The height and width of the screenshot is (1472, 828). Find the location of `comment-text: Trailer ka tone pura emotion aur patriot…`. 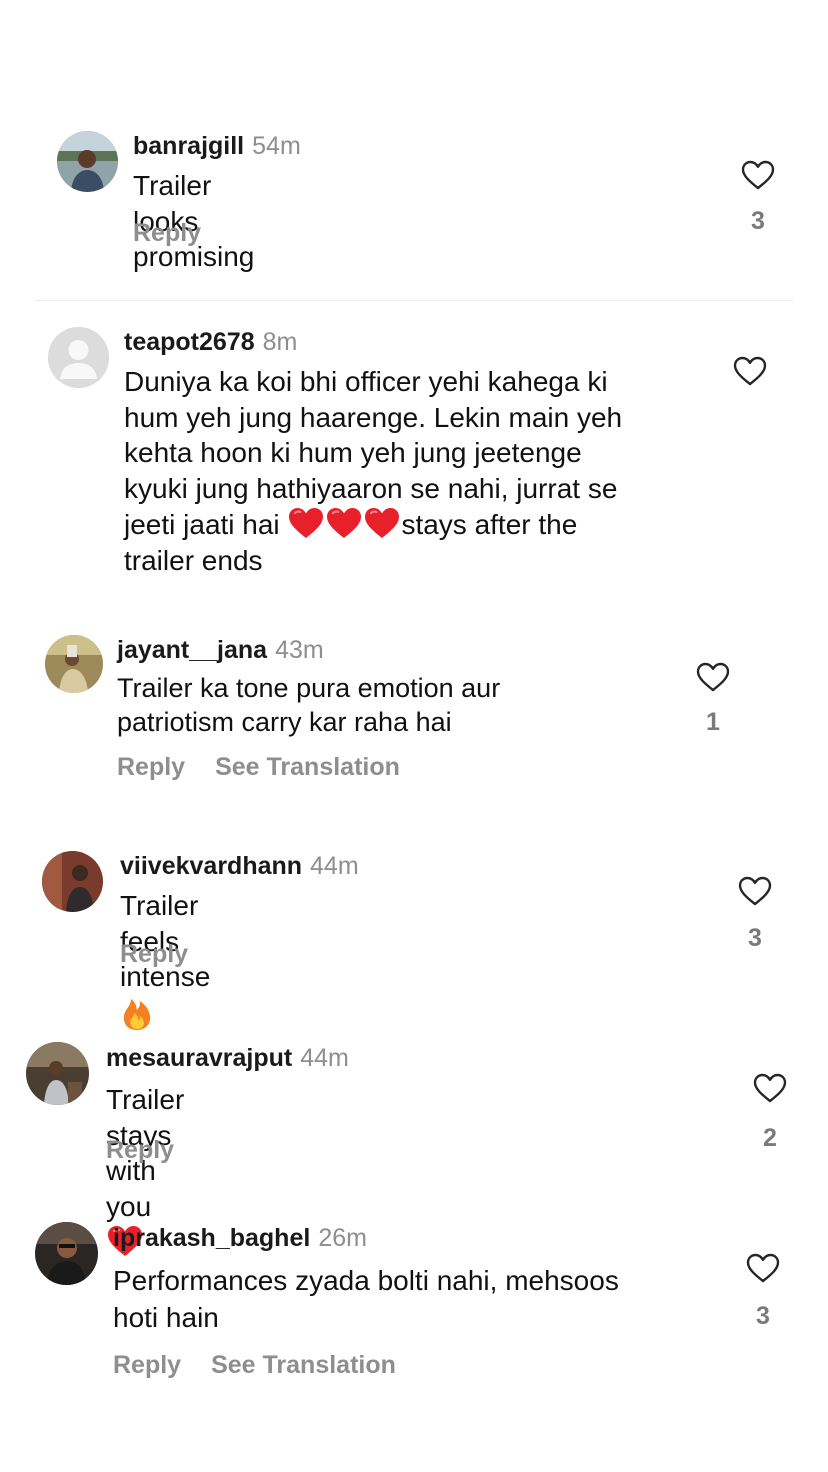

comment-text: Trailer ka tone pura emotion aur patriot… is located at coordinates (309, 705).